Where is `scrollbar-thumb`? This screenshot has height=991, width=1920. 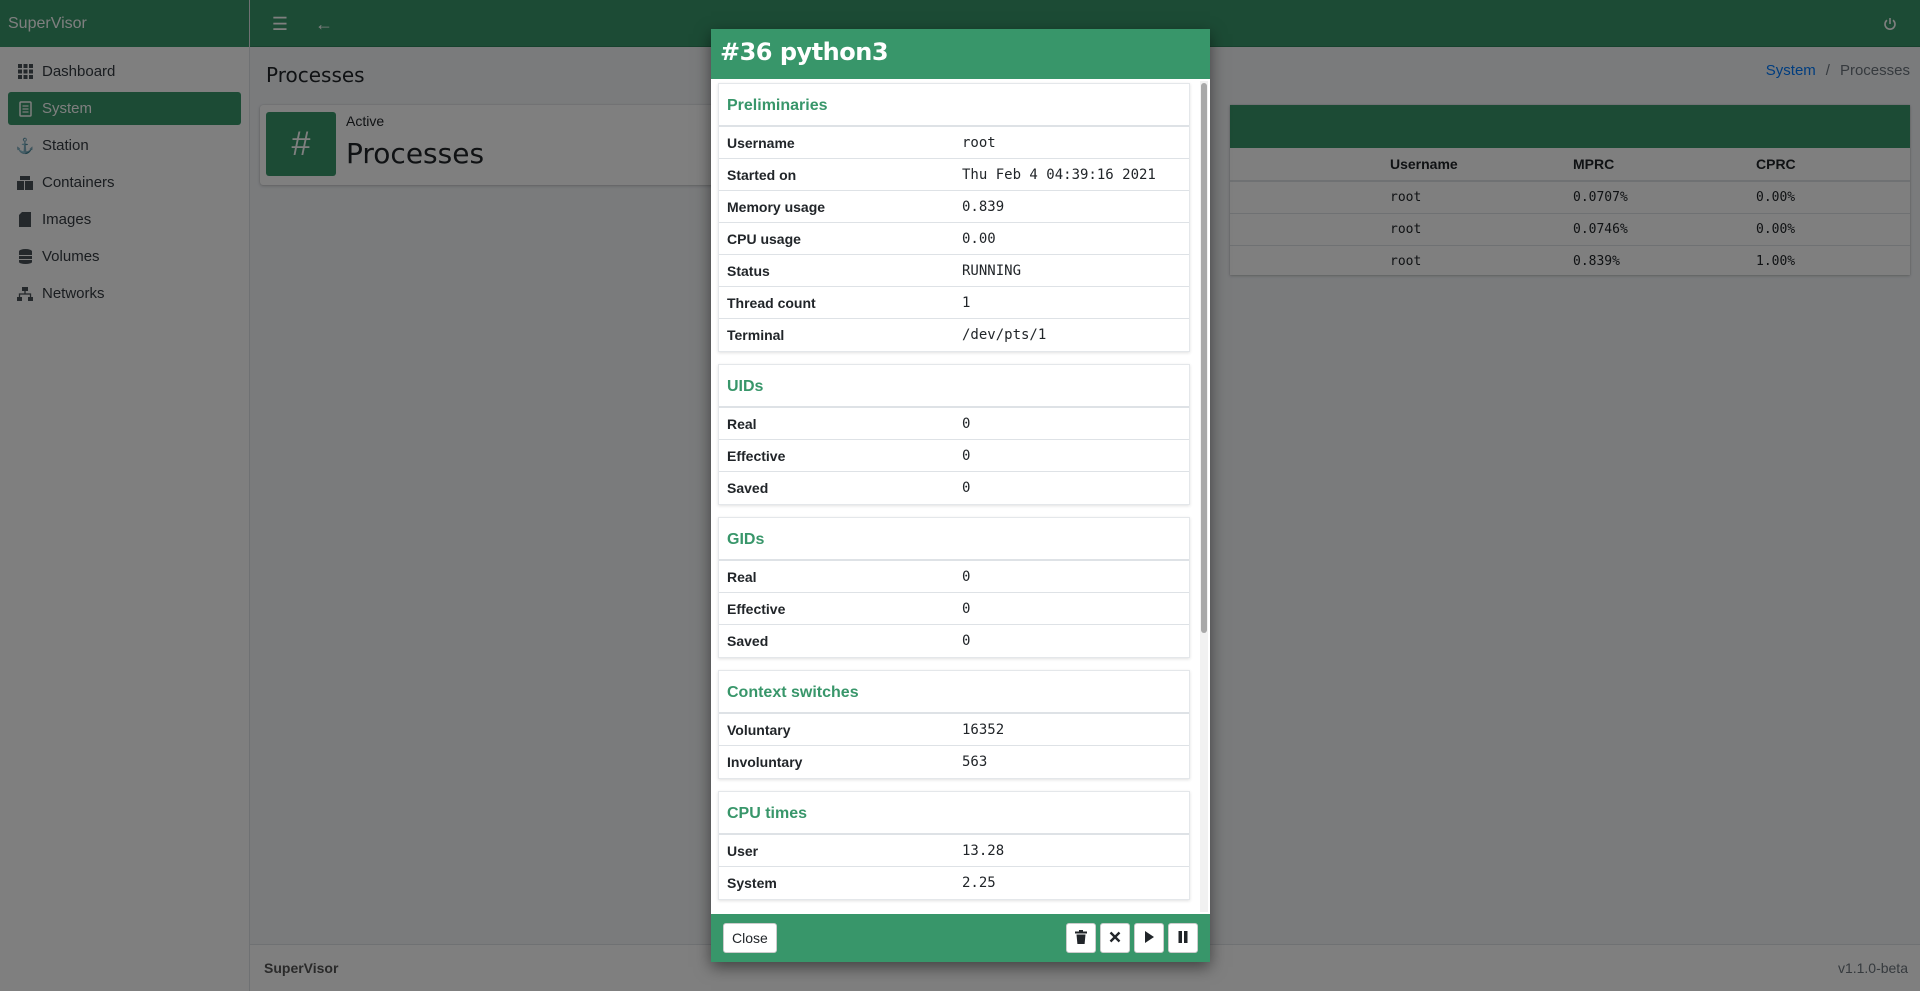 scrollbar-thumb is located at coordinates (1204, 358).